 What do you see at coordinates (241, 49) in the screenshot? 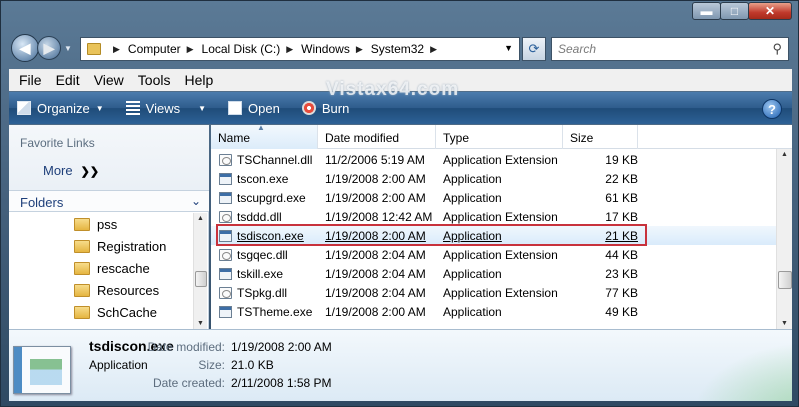
I see `breadcrumb-local-disk: Local Disk (C:)` at bounding box center [241, 49].